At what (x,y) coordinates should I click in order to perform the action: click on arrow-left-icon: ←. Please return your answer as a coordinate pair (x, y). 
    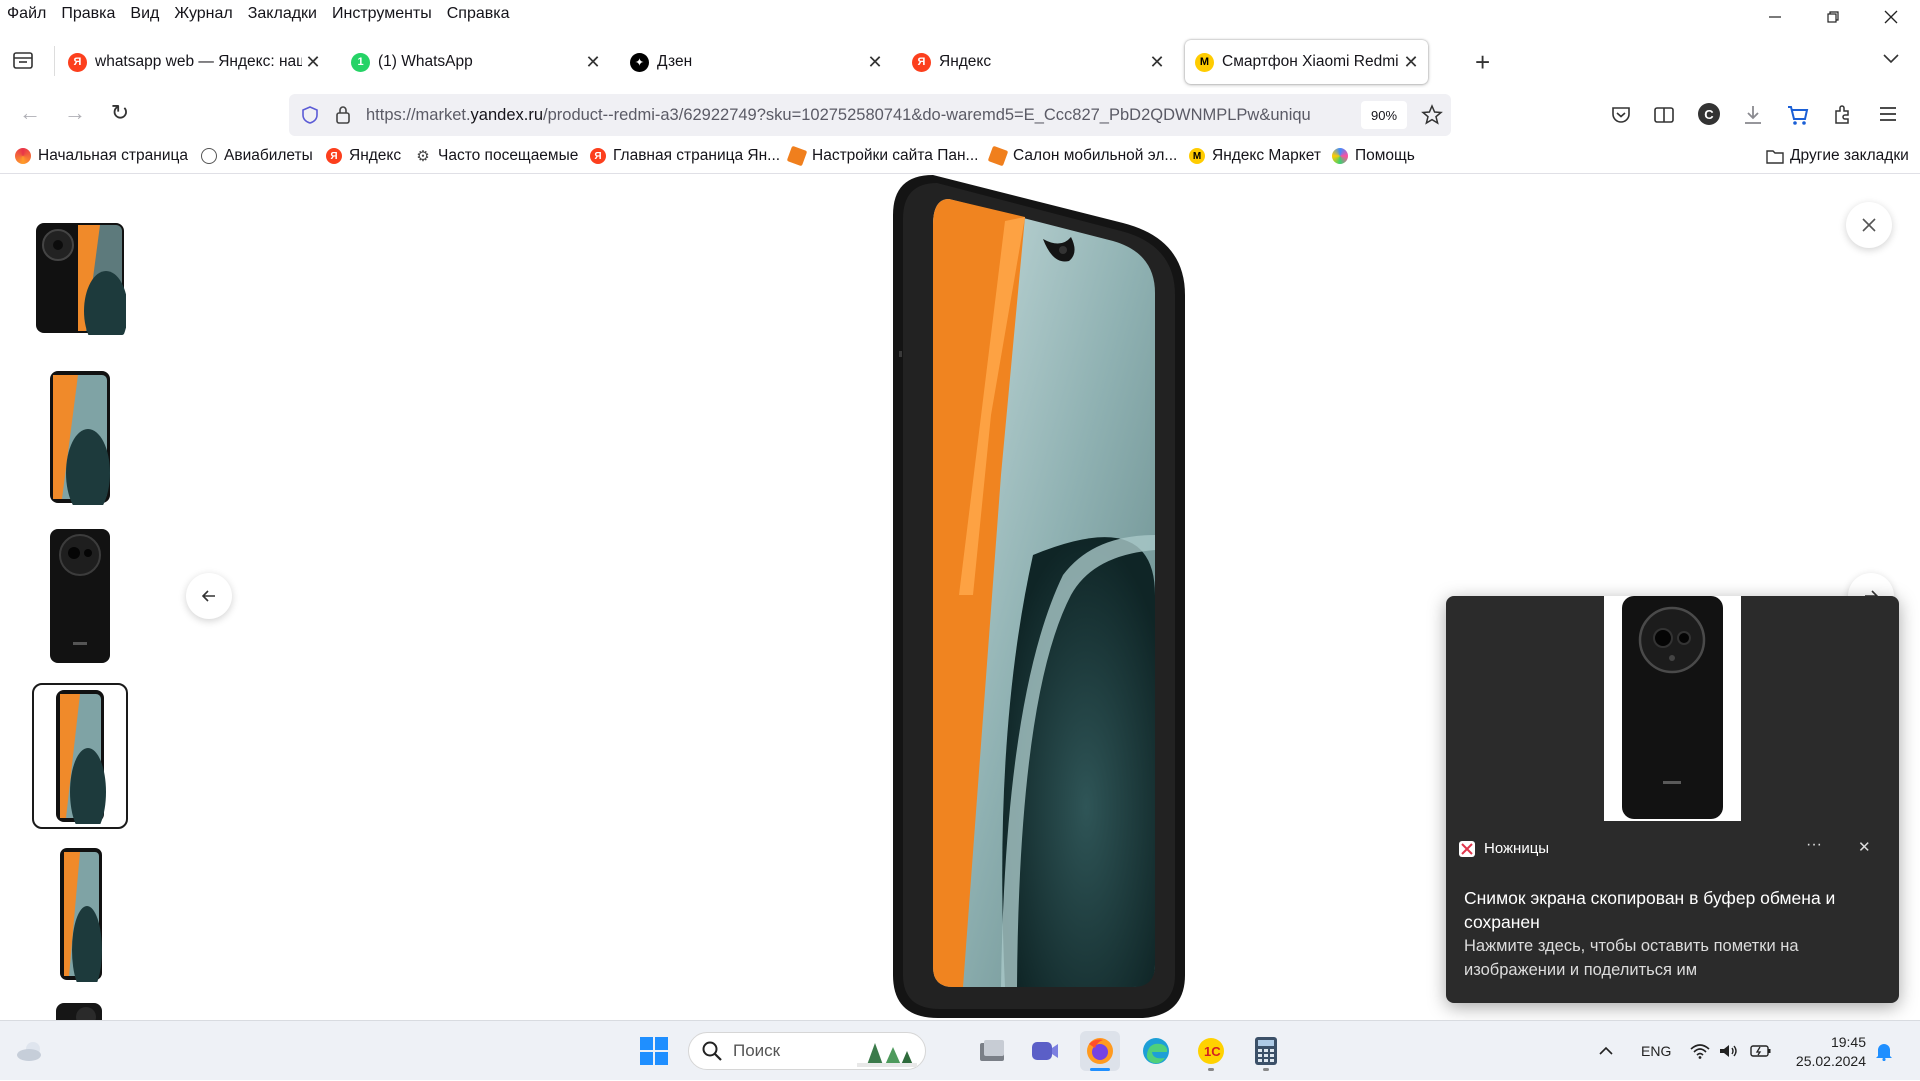
    Looking at the image, I should click on (30, 112).